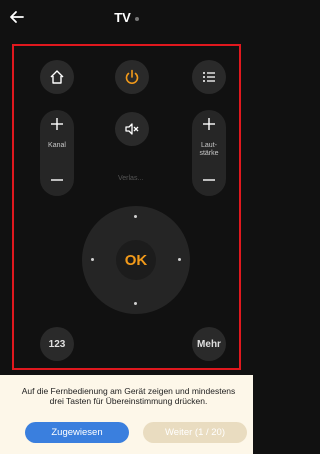 Image resolution: width=320 pixels, height=454 pixels. Describe the element at coordinates (77, 432) in the screenshot. I see `assigned-button: Zugewiesen` at that location.